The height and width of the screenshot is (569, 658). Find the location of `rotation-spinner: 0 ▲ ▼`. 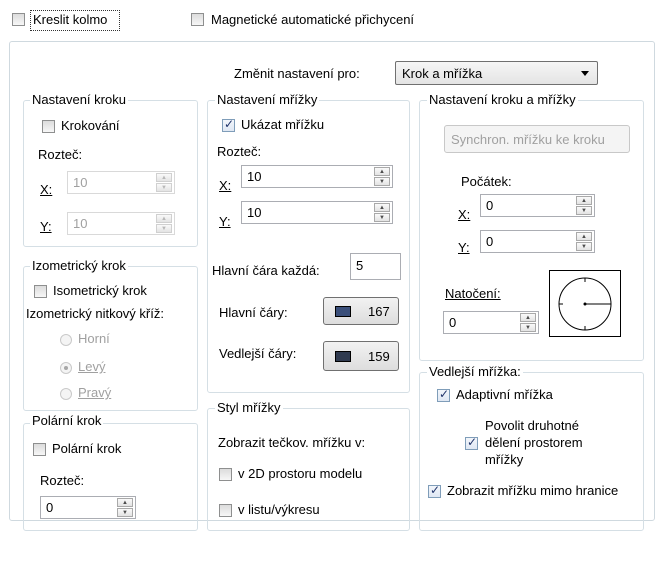

rotation-spinner: 0 ▲ ▼ is located at coordinates (491, 322).